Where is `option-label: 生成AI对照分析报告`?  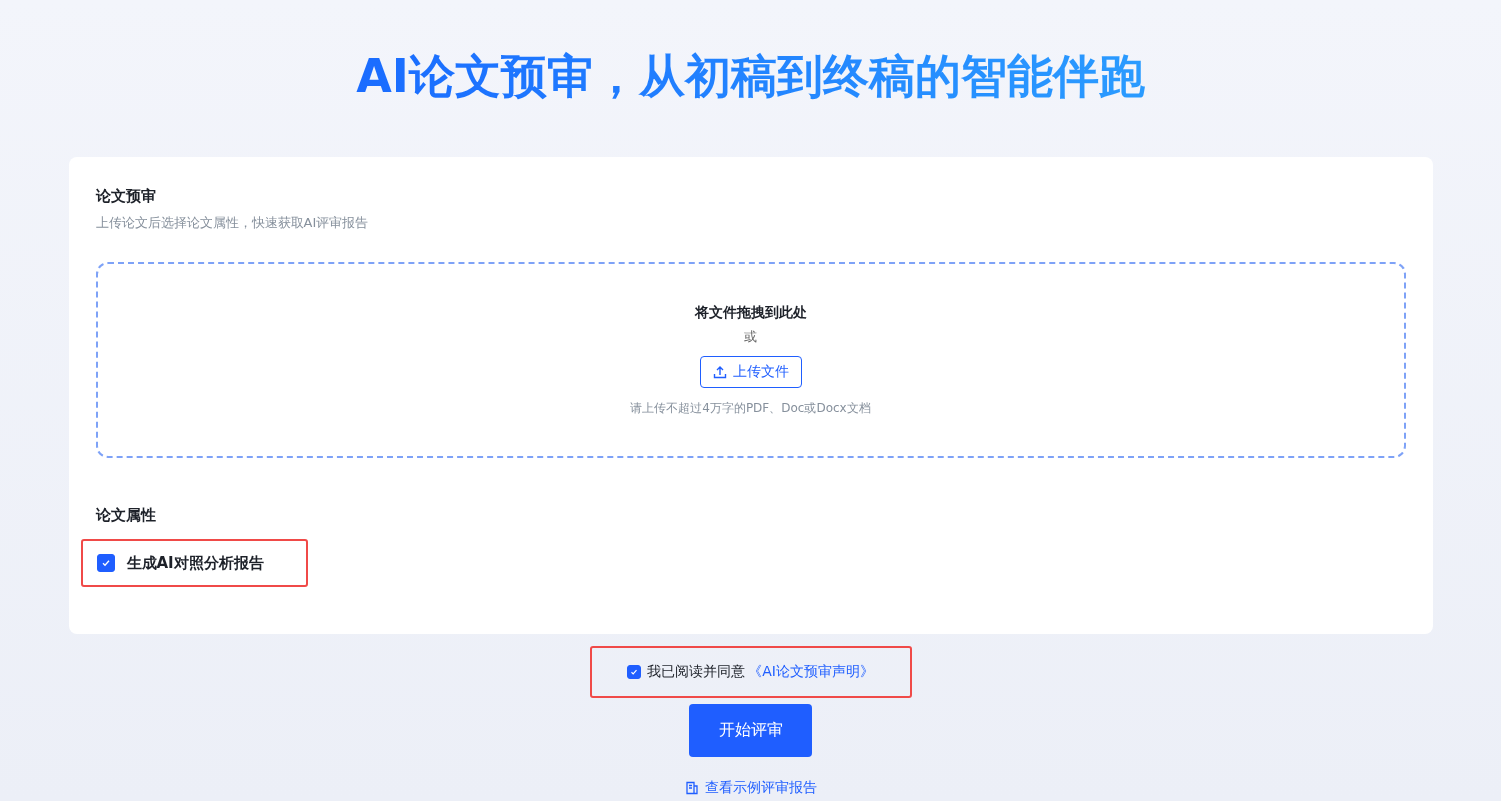 option-label: 生成AI对照分析报告 is located at coordinates (195, 563).